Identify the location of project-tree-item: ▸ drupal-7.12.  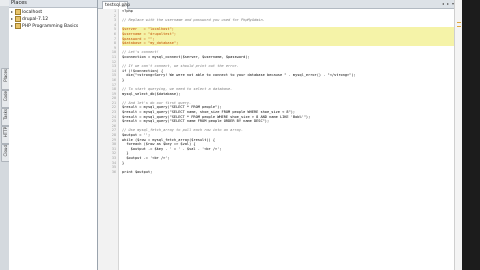
(53, 18).